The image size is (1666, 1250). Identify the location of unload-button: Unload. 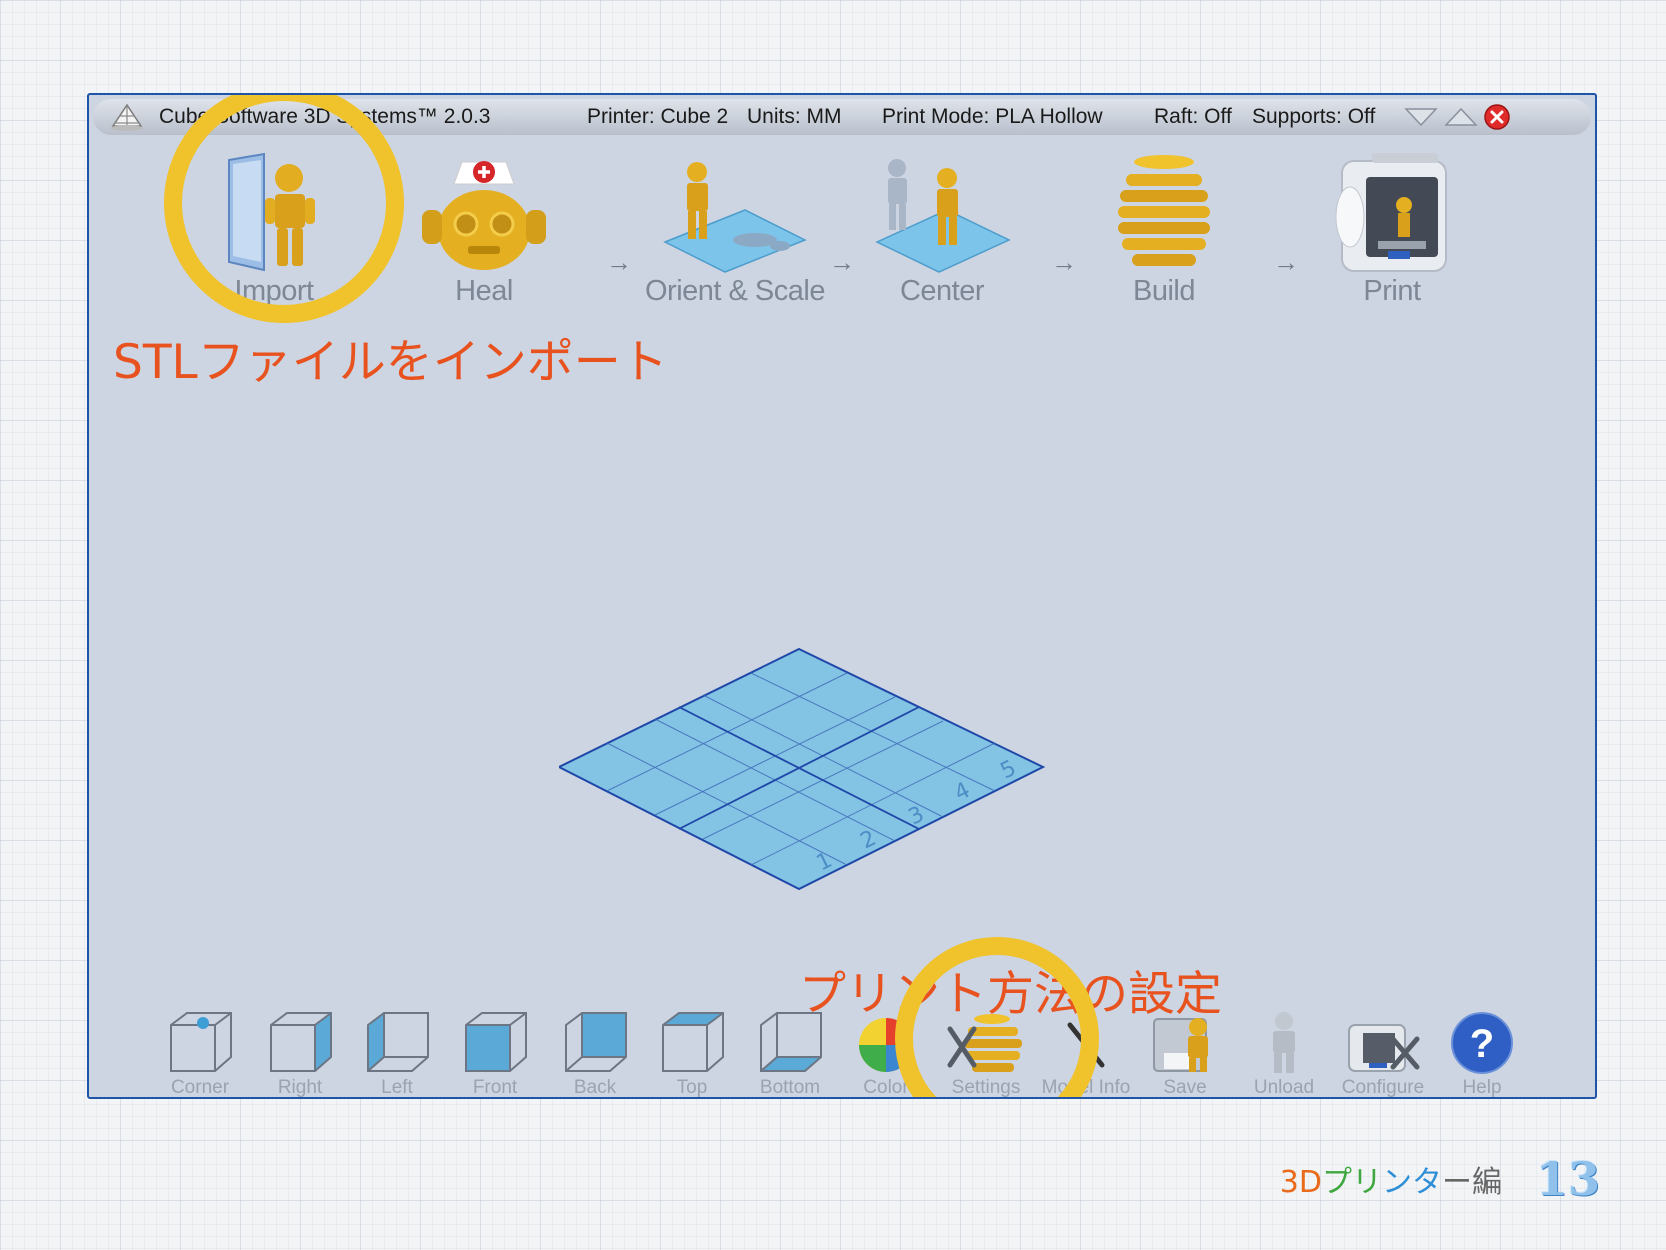
(1284, 1051).